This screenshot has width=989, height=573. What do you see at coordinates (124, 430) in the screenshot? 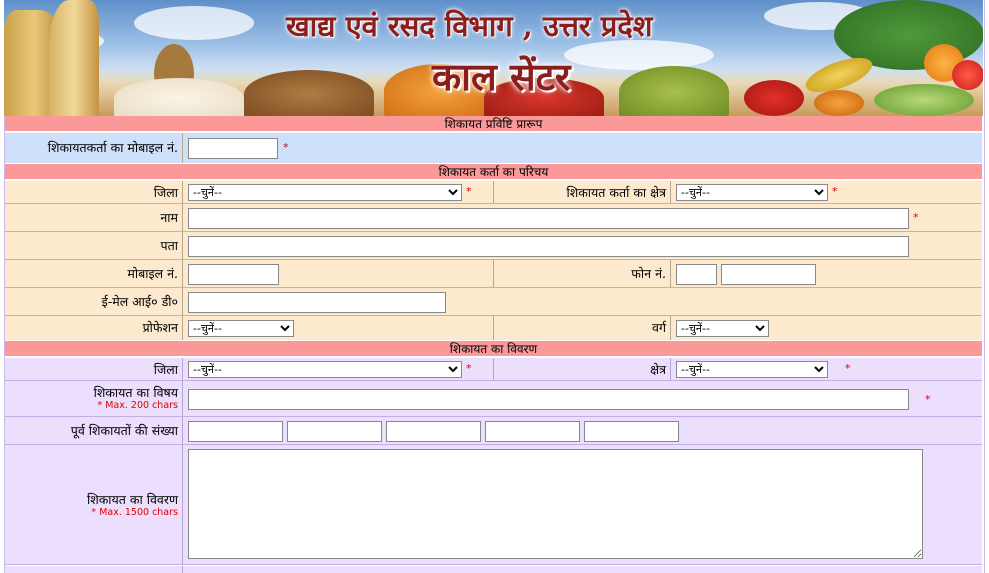
I see `previous-count-label: पूर्व शिकायतों की संख्या` at bounding box center [124, 430].